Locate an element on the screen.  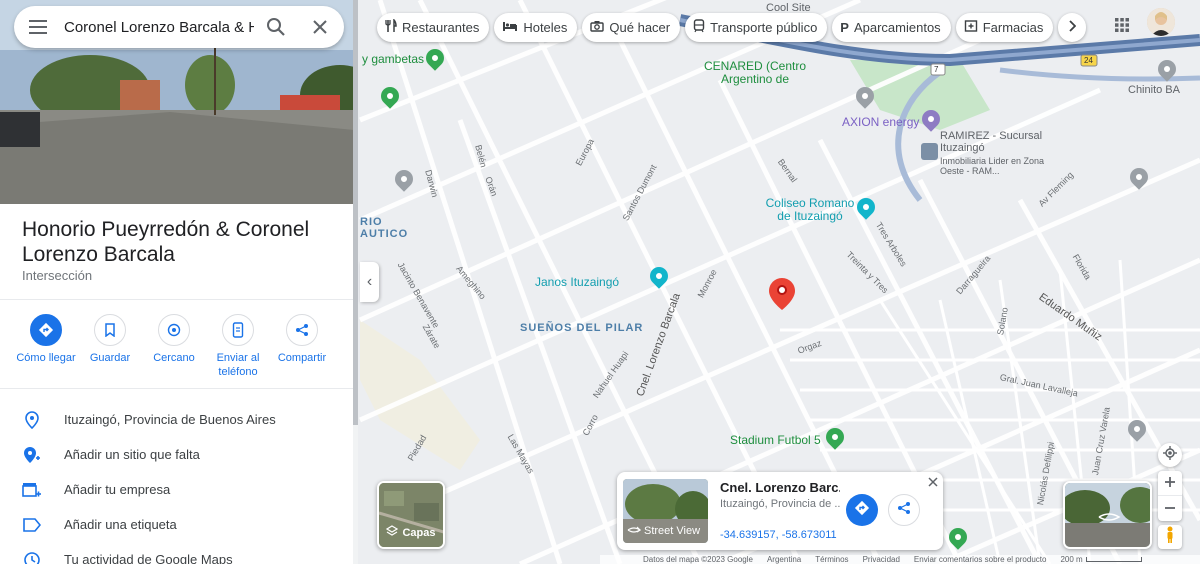
chip-restaurants: Restaurantes is located at coordinates (433, 27).